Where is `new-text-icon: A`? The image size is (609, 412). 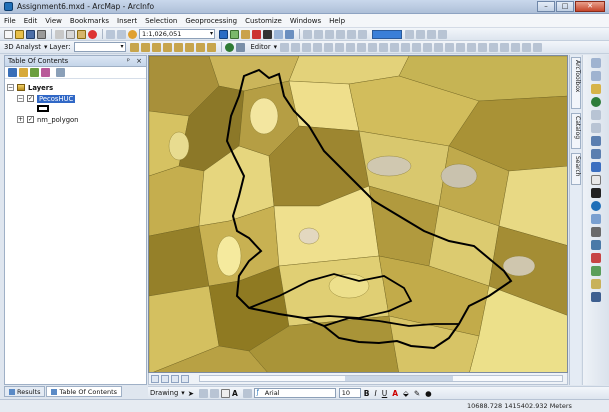 new-text-icon: A is located at coordinates (235, 393).